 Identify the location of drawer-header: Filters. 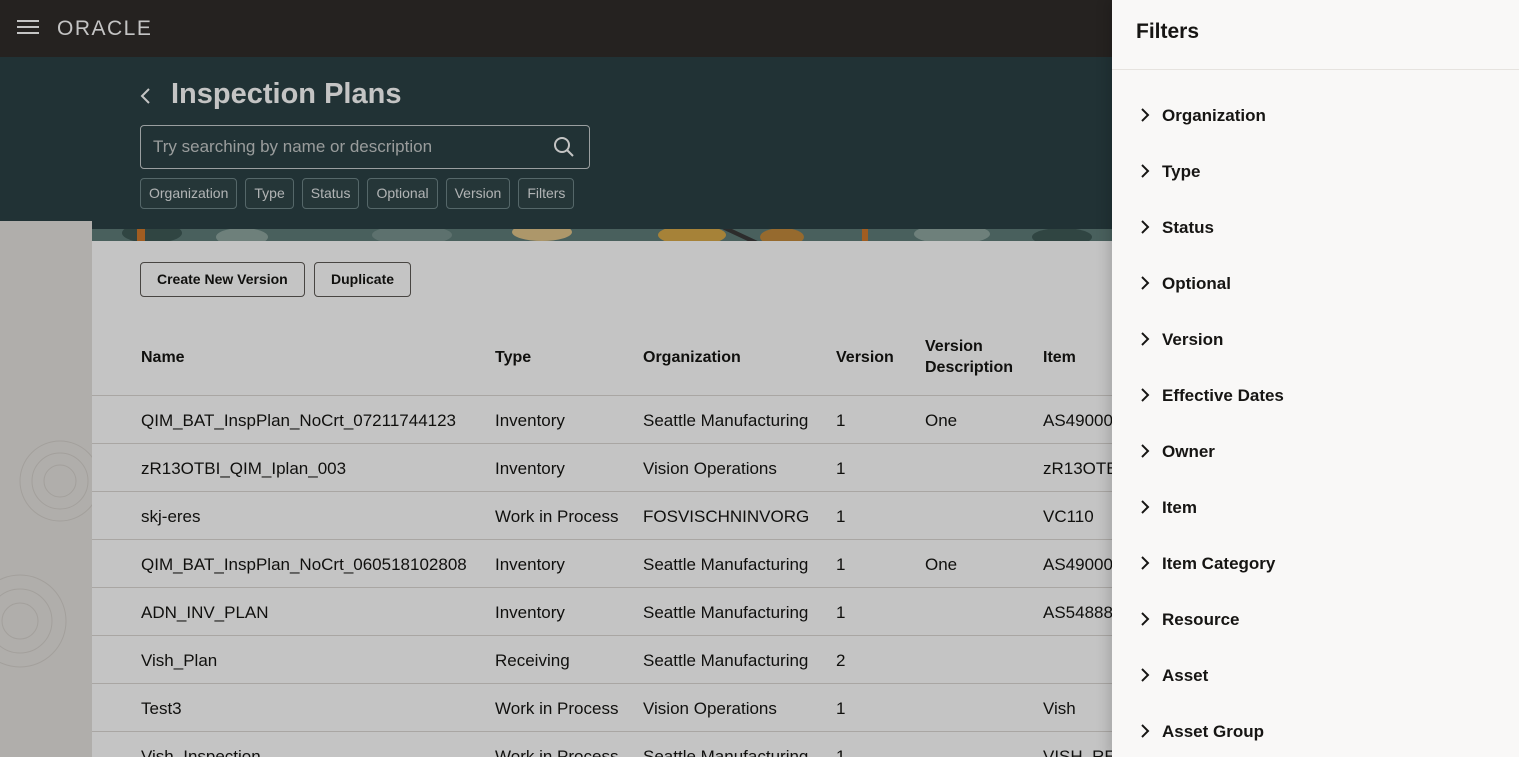
(1315, 35).